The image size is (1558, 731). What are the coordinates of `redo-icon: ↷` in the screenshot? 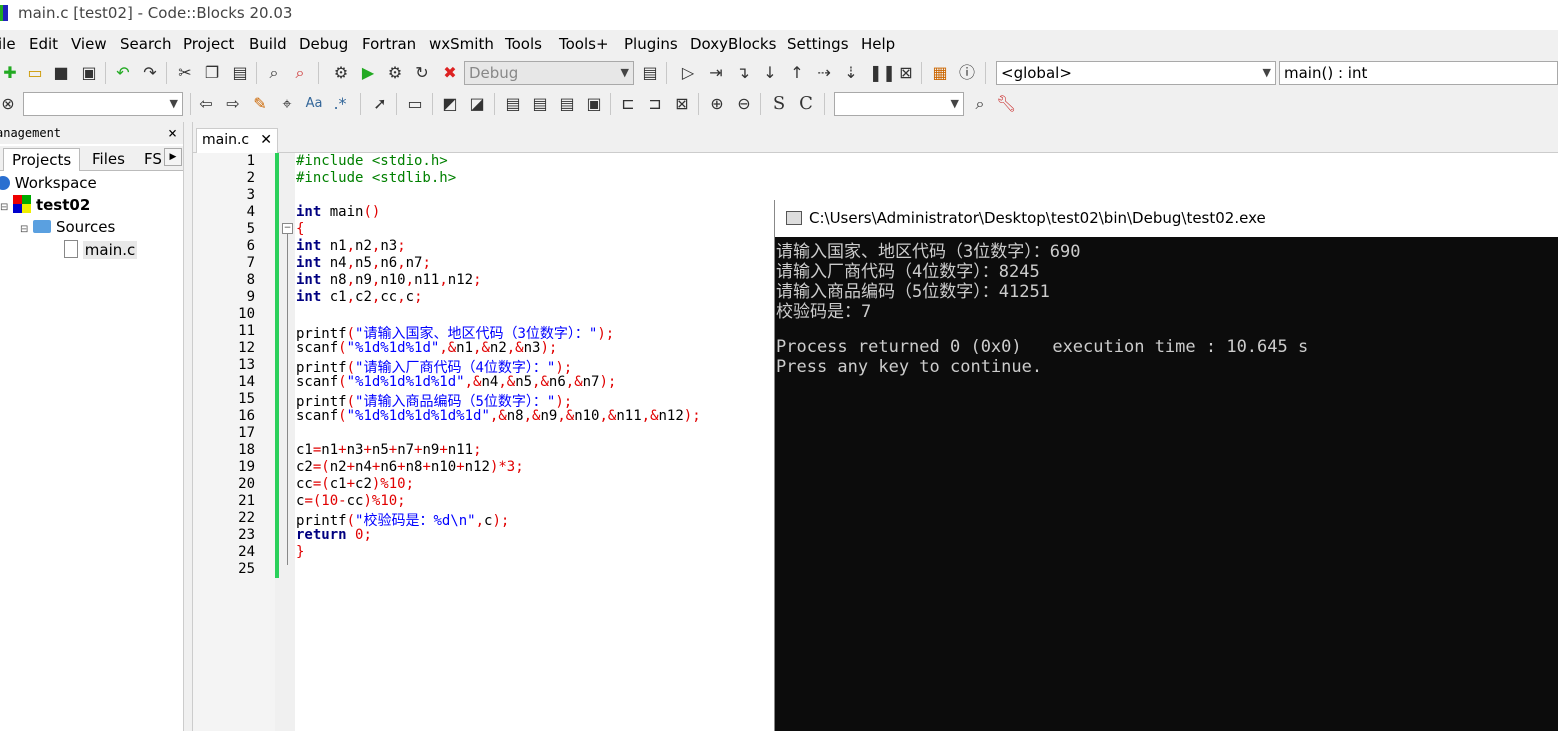 It's located at (150, 73).